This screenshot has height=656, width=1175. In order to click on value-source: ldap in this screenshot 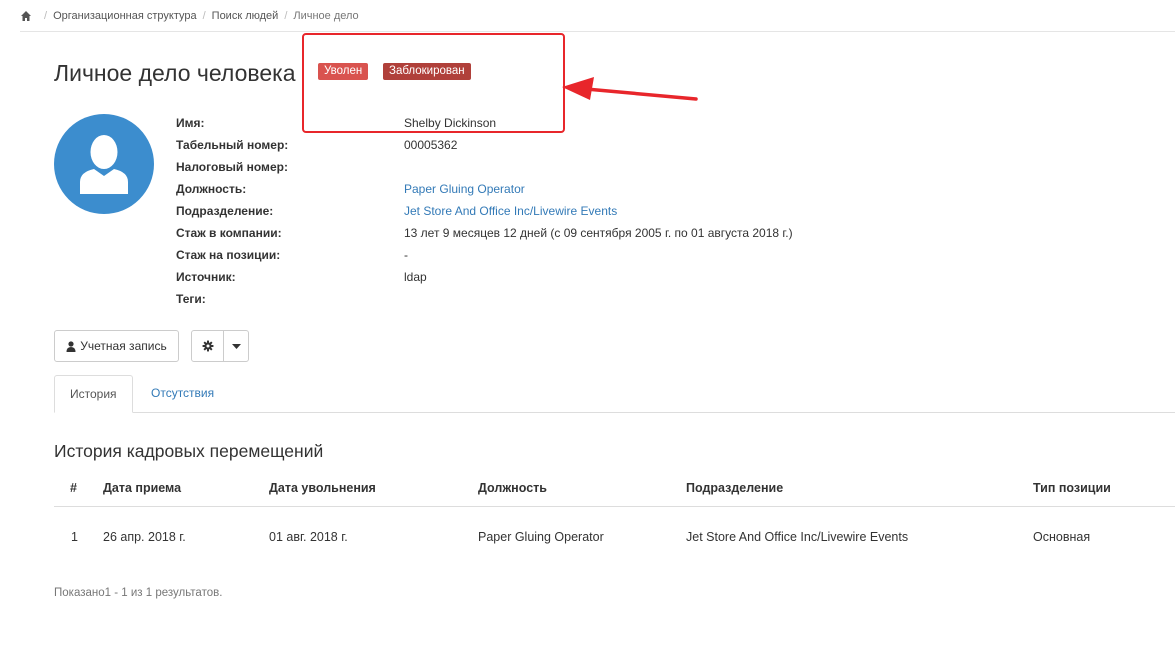, I will do `click(415, 277)`.